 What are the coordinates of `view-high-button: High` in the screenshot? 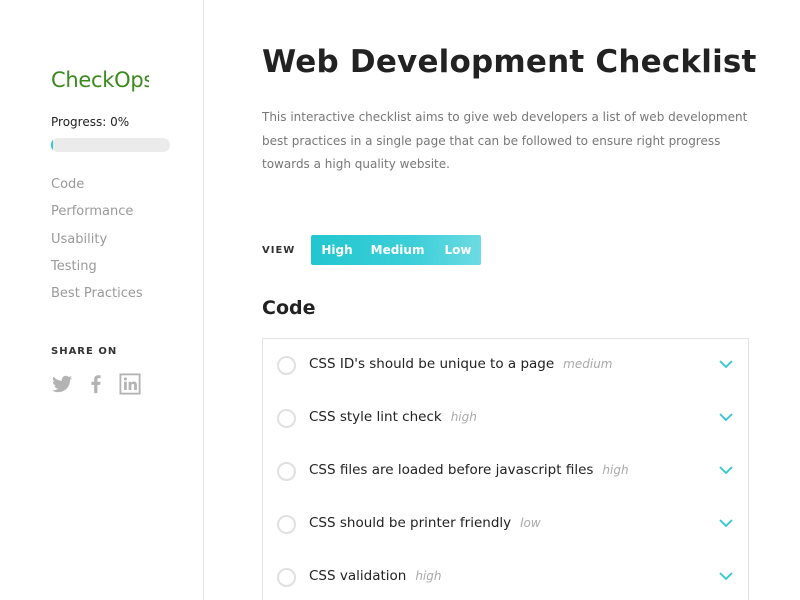 It's located at (336, 250).